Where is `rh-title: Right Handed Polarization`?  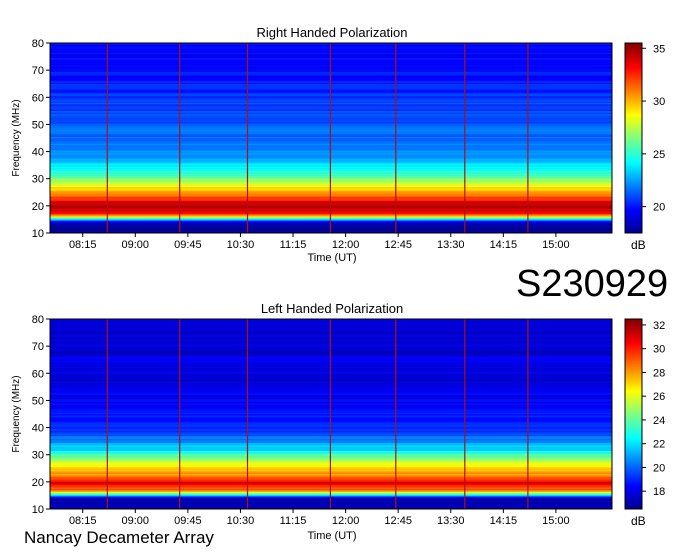
rh-title: Right Handed Polarization is located at coordinates (331, 32).